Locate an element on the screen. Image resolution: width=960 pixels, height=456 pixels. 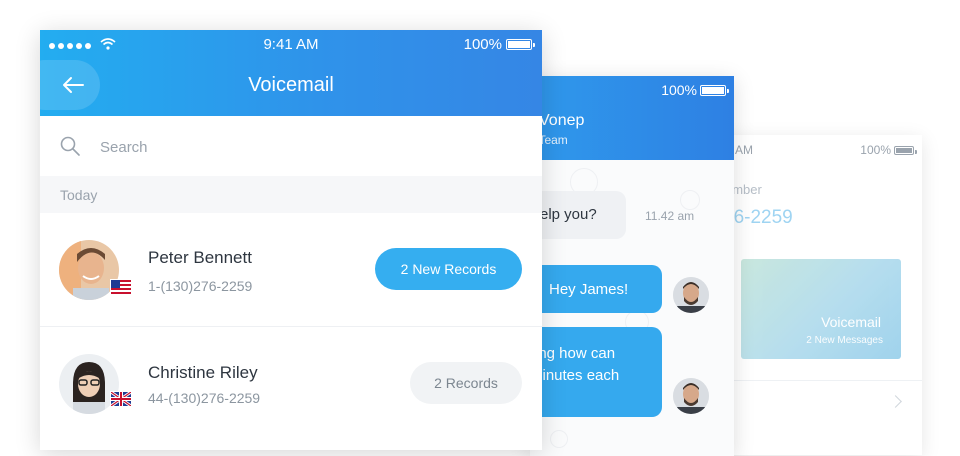
search-bar is located at coordinates (291, 146).